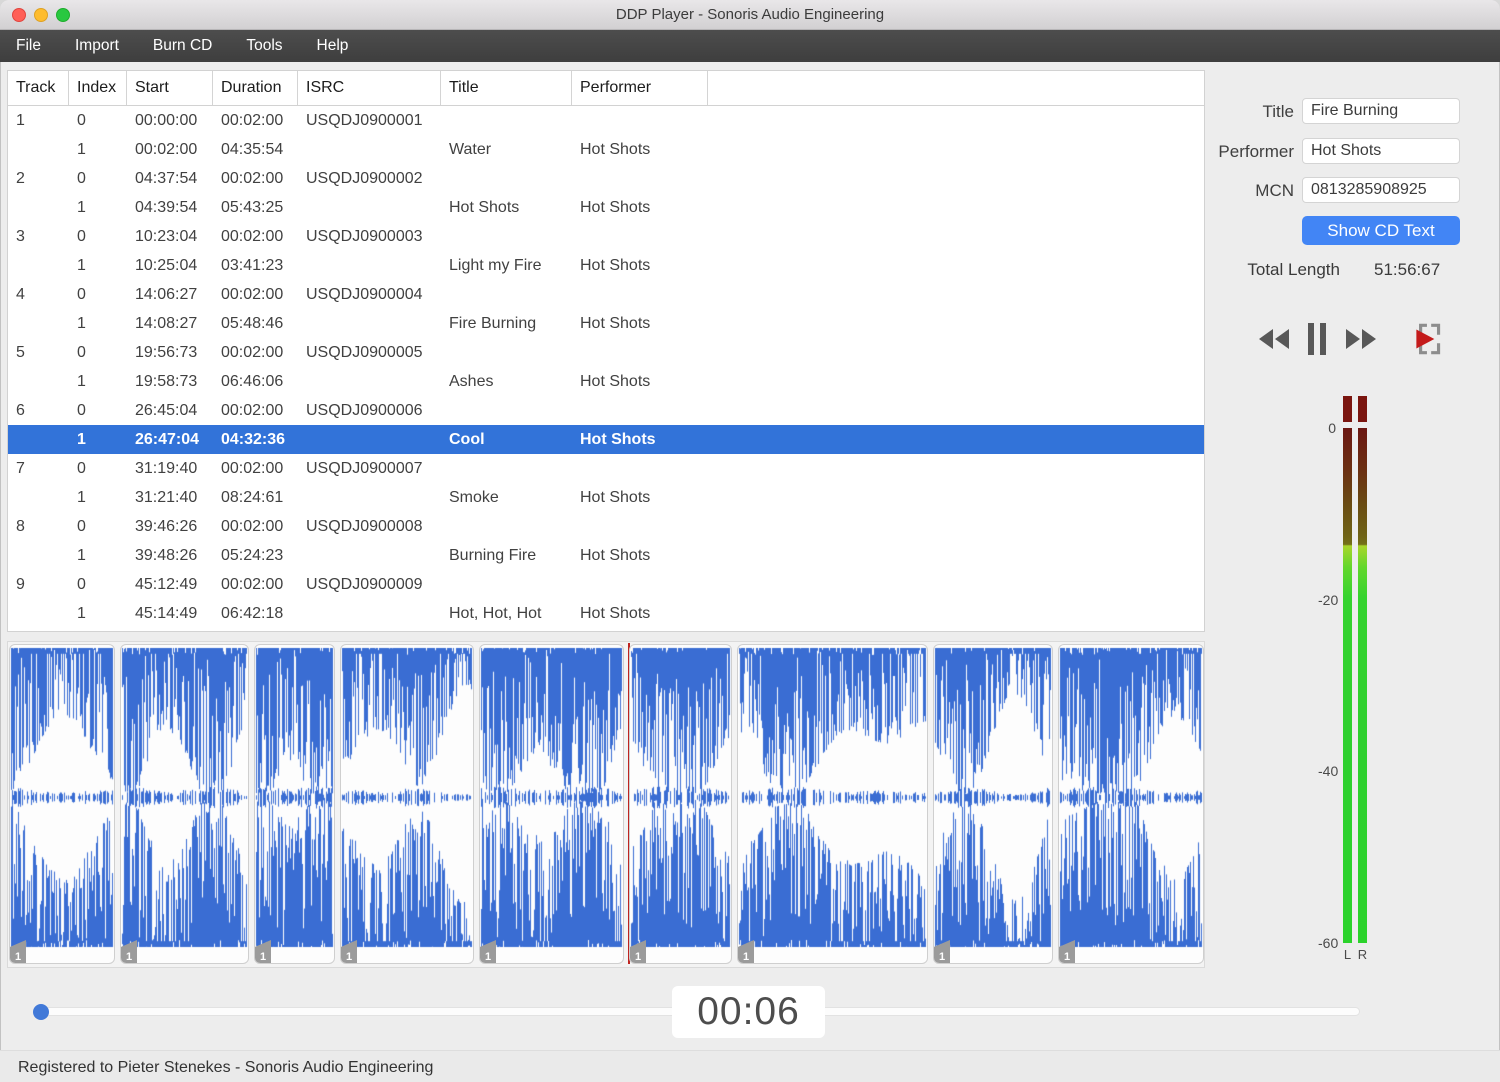 The height and width of the screenshot is (1082, 1500). What do you see at coordinates (606, 381) in the screenshot?
I see `track-row: 1 19:58:73 06:46:06 Ashes Hot Shots` at bounding box center [606, 381].